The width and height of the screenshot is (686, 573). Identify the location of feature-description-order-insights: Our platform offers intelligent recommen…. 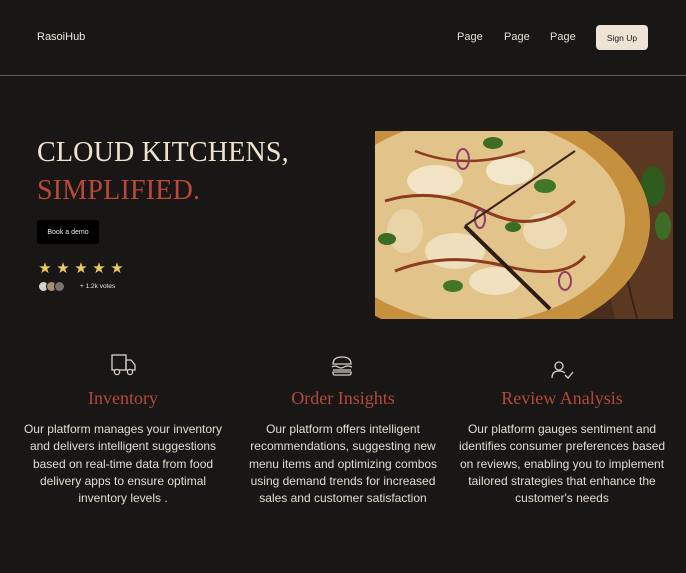
(343, 464).